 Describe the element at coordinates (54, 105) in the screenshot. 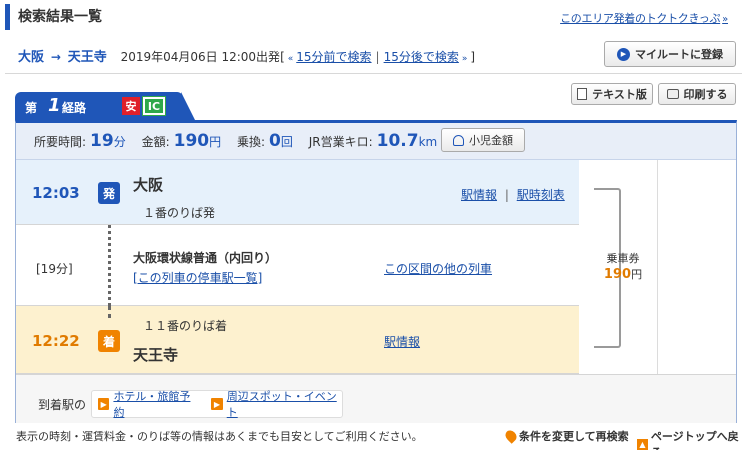

I see `route-tab-number: 1` at that location.